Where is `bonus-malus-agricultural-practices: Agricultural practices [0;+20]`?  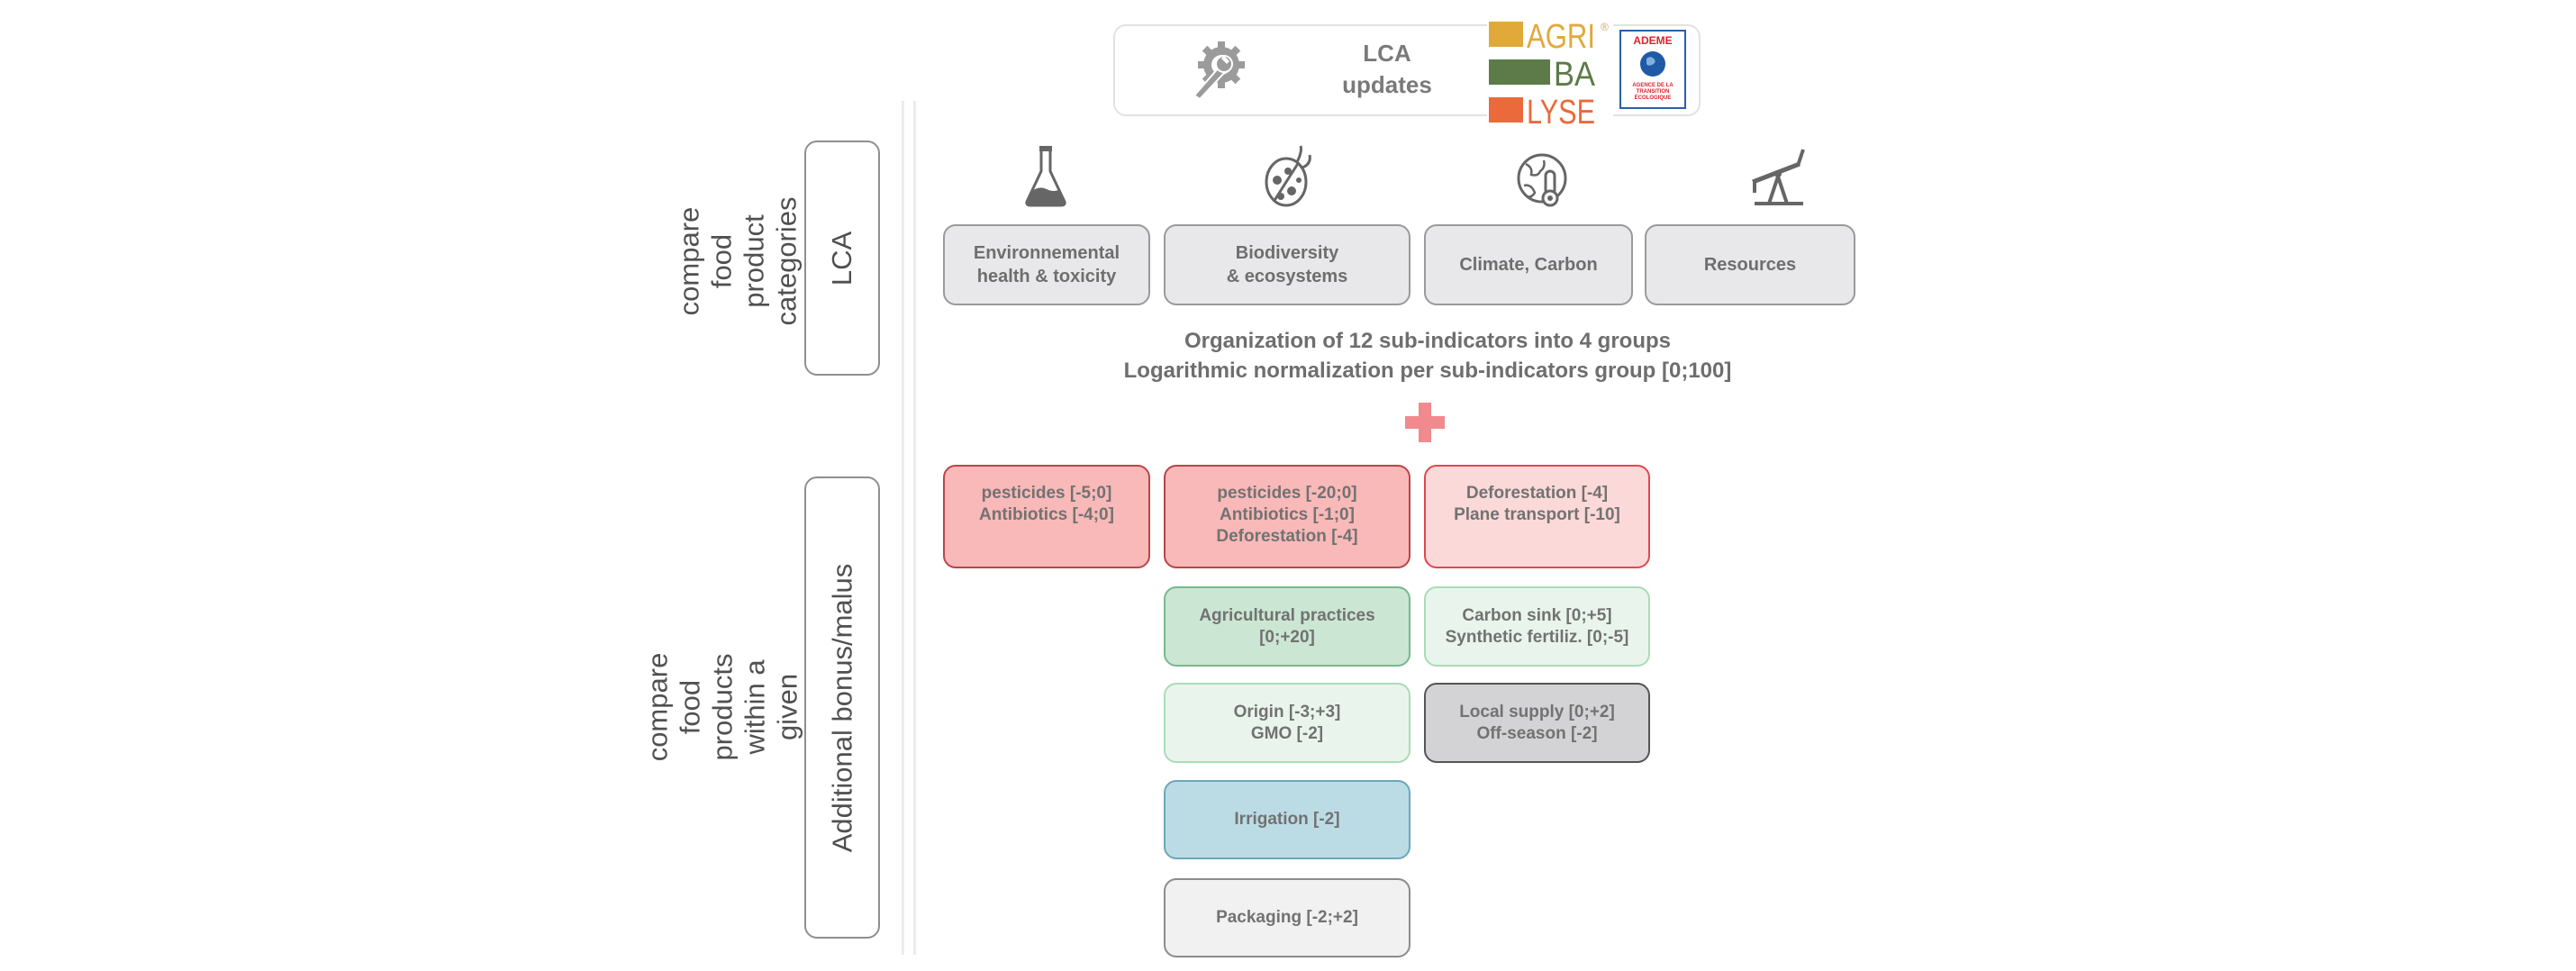 bonus-malus-agricultural-practices: Agricultural practices [0;+20] is located at coordinates (1287, 626).